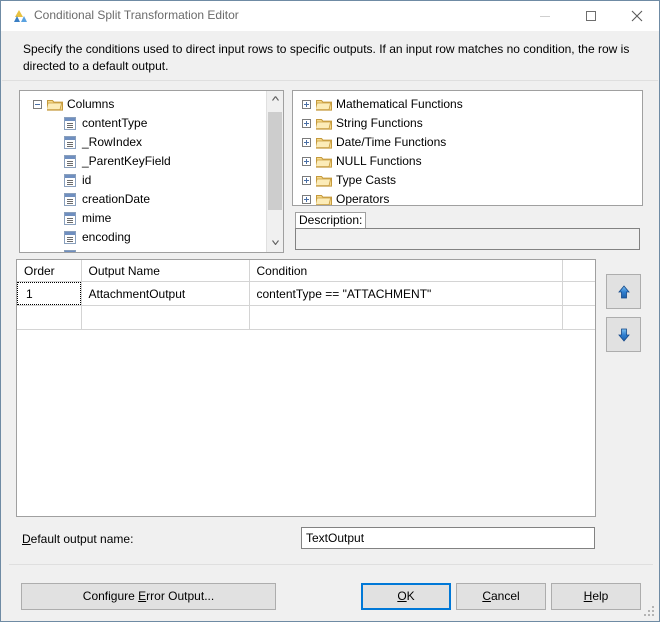 The image size is (660, 622). What do you see at coordinates (406, 271) in the screenshot?
I see `grid-header-condition: Condition` at bounding box center [406, 271].